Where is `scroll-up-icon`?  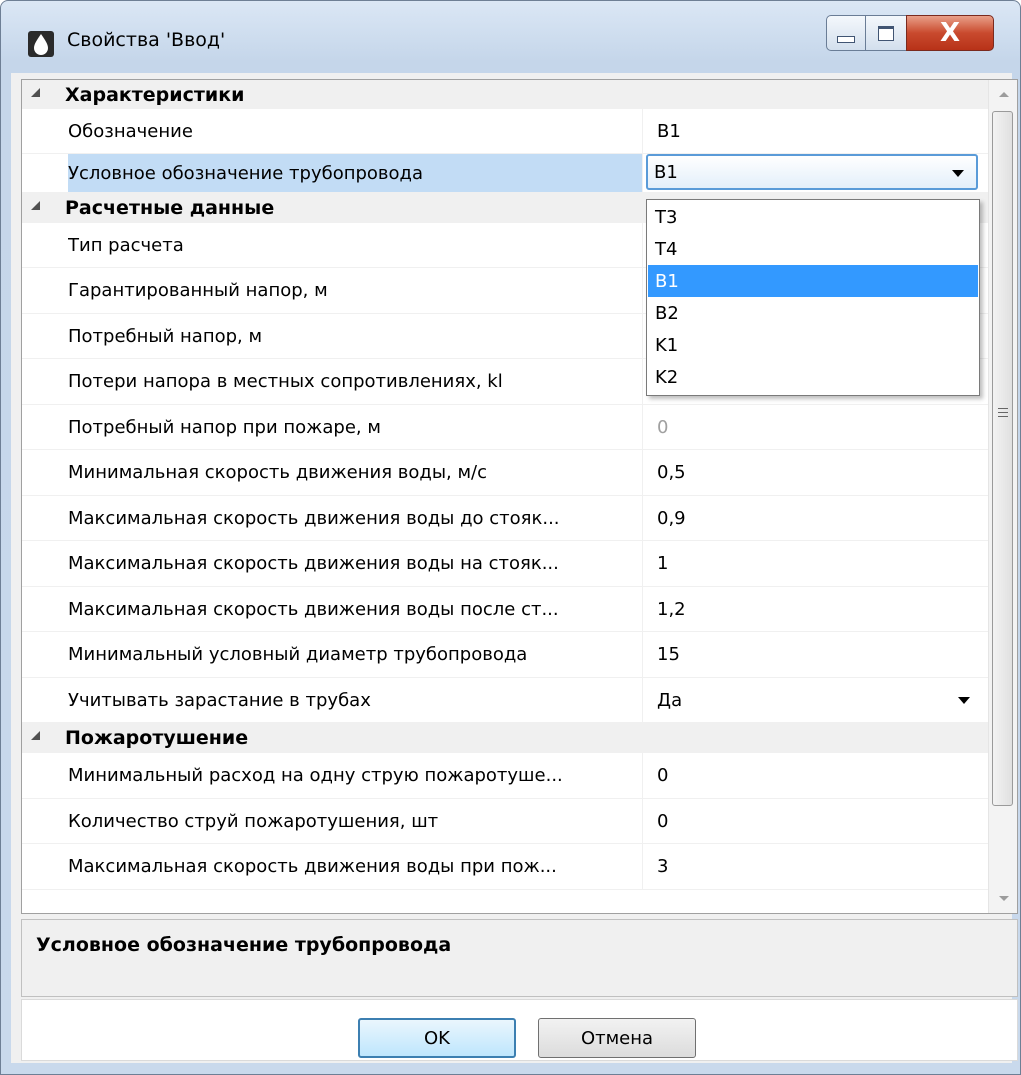
scroll-up-icon is located at coordinates (1004, 94).